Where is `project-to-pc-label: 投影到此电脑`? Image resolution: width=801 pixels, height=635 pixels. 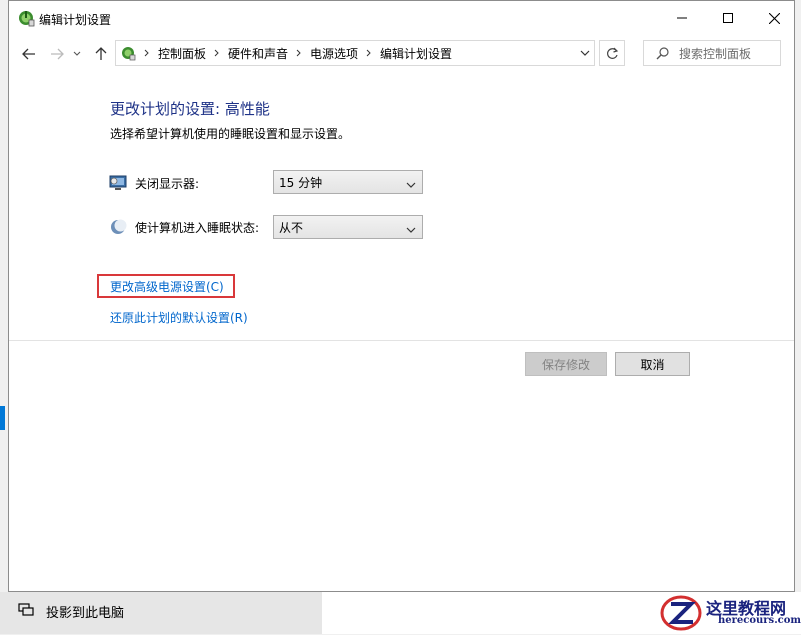
project-to-pc-label: 投影到此电脑 is located at coordinates (85, 613).